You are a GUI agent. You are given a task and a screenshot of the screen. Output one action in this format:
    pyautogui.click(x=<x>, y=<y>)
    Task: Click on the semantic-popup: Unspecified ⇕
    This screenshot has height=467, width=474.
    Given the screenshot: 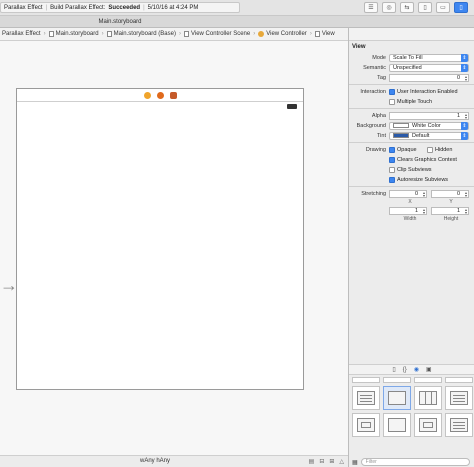 What is the action you would take?
    pyautogui.click(x=429, y=67)
    